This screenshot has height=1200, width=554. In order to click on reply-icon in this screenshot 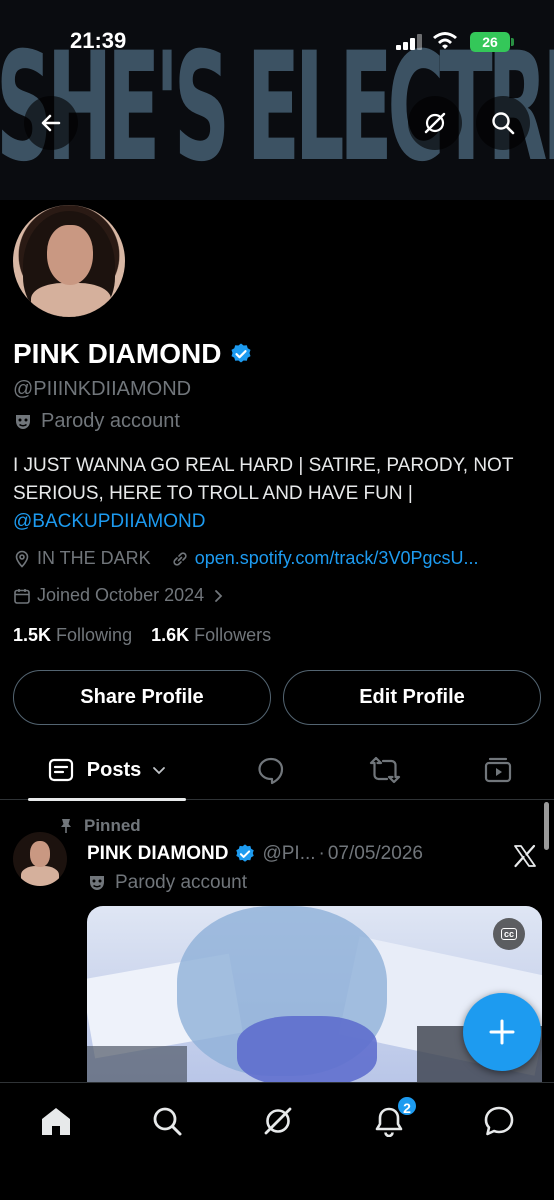, I will do `click(271, 771)`.